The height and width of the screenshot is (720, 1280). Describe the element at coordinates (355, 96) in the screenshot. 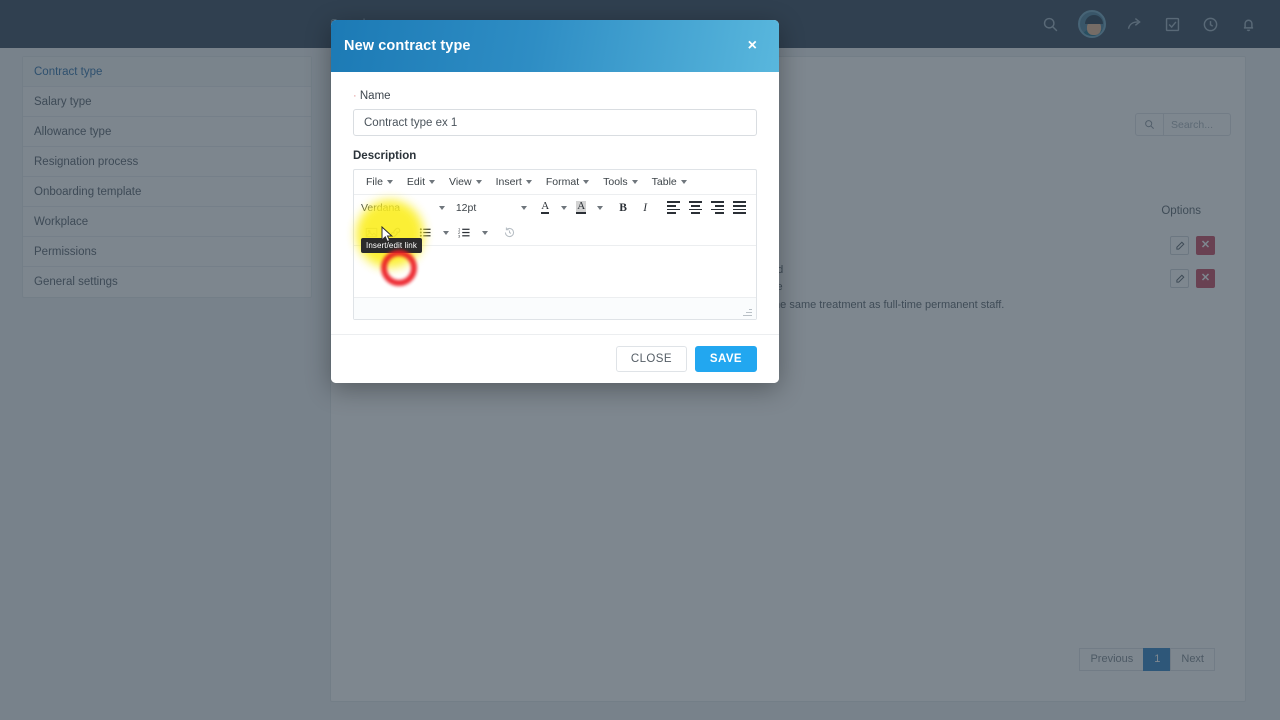

I see `required-marker: ·` at that location.